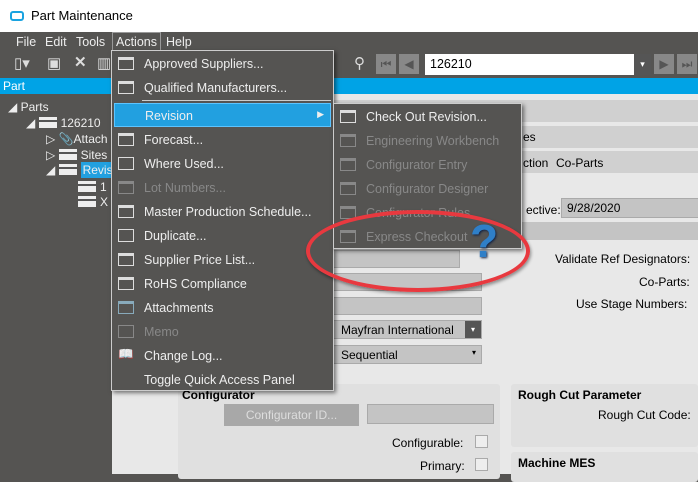 This screenshot has width=698, height=482. What do you see at coordinates (179, 42) in the screenshot?
I see `menu-help: Help` at bounding box center [179, 42].